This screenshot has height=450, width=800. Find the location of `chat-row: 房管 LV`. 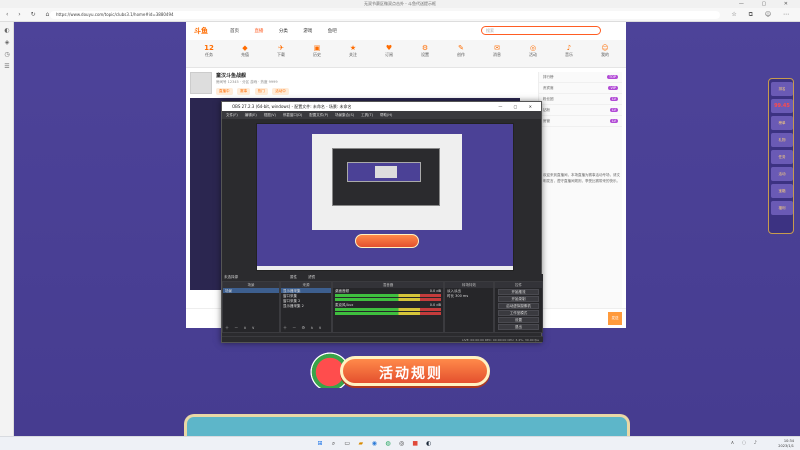

chat-row: 房管 LV is located at coordinates (580, 121).